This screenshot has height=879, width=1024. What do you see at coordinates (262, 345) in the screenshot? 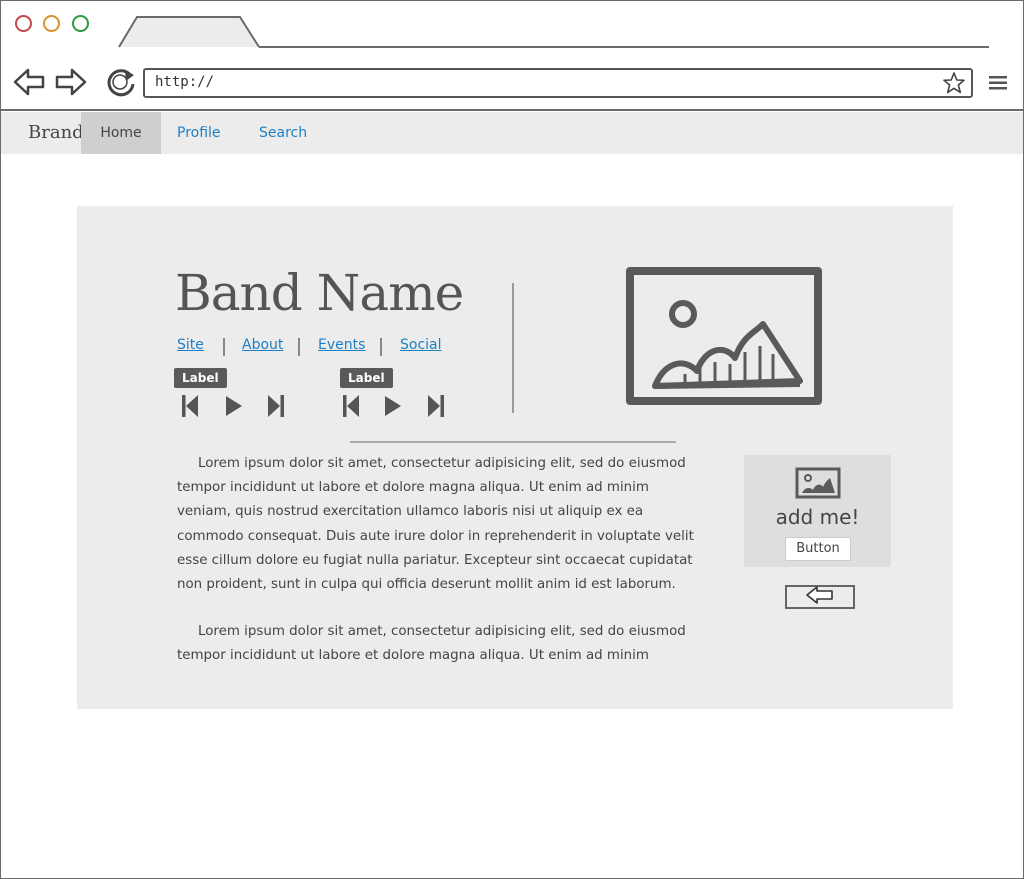
I see `link-about: About` at bounding box center [262, 345].